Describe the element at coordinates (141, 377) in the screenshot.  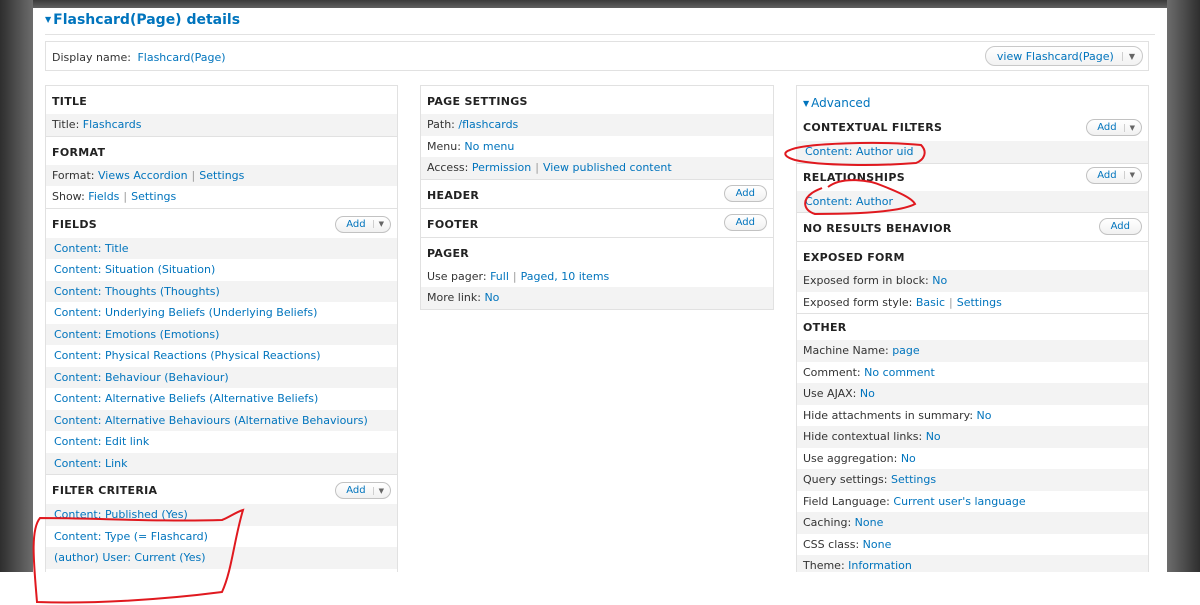
I see `field-link: Content: Behaviour (Behaviour)` at that location.